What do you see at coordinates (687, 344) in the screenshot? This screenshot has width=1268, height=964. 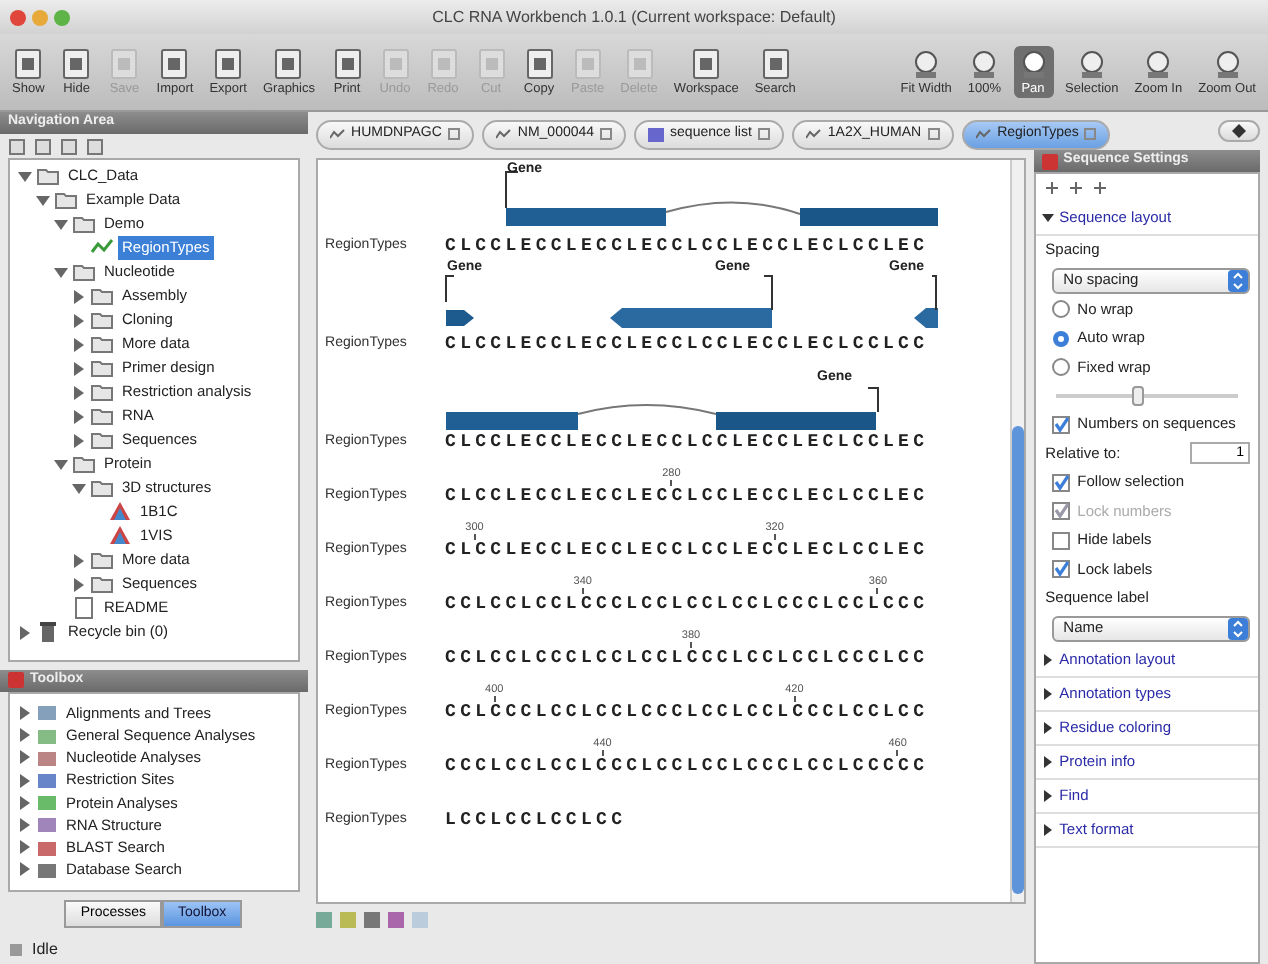 I see `sequence-text: CLCCLECCLECCLECCLCCLECCLECLCCLCC` at bounding box center [687, 344].